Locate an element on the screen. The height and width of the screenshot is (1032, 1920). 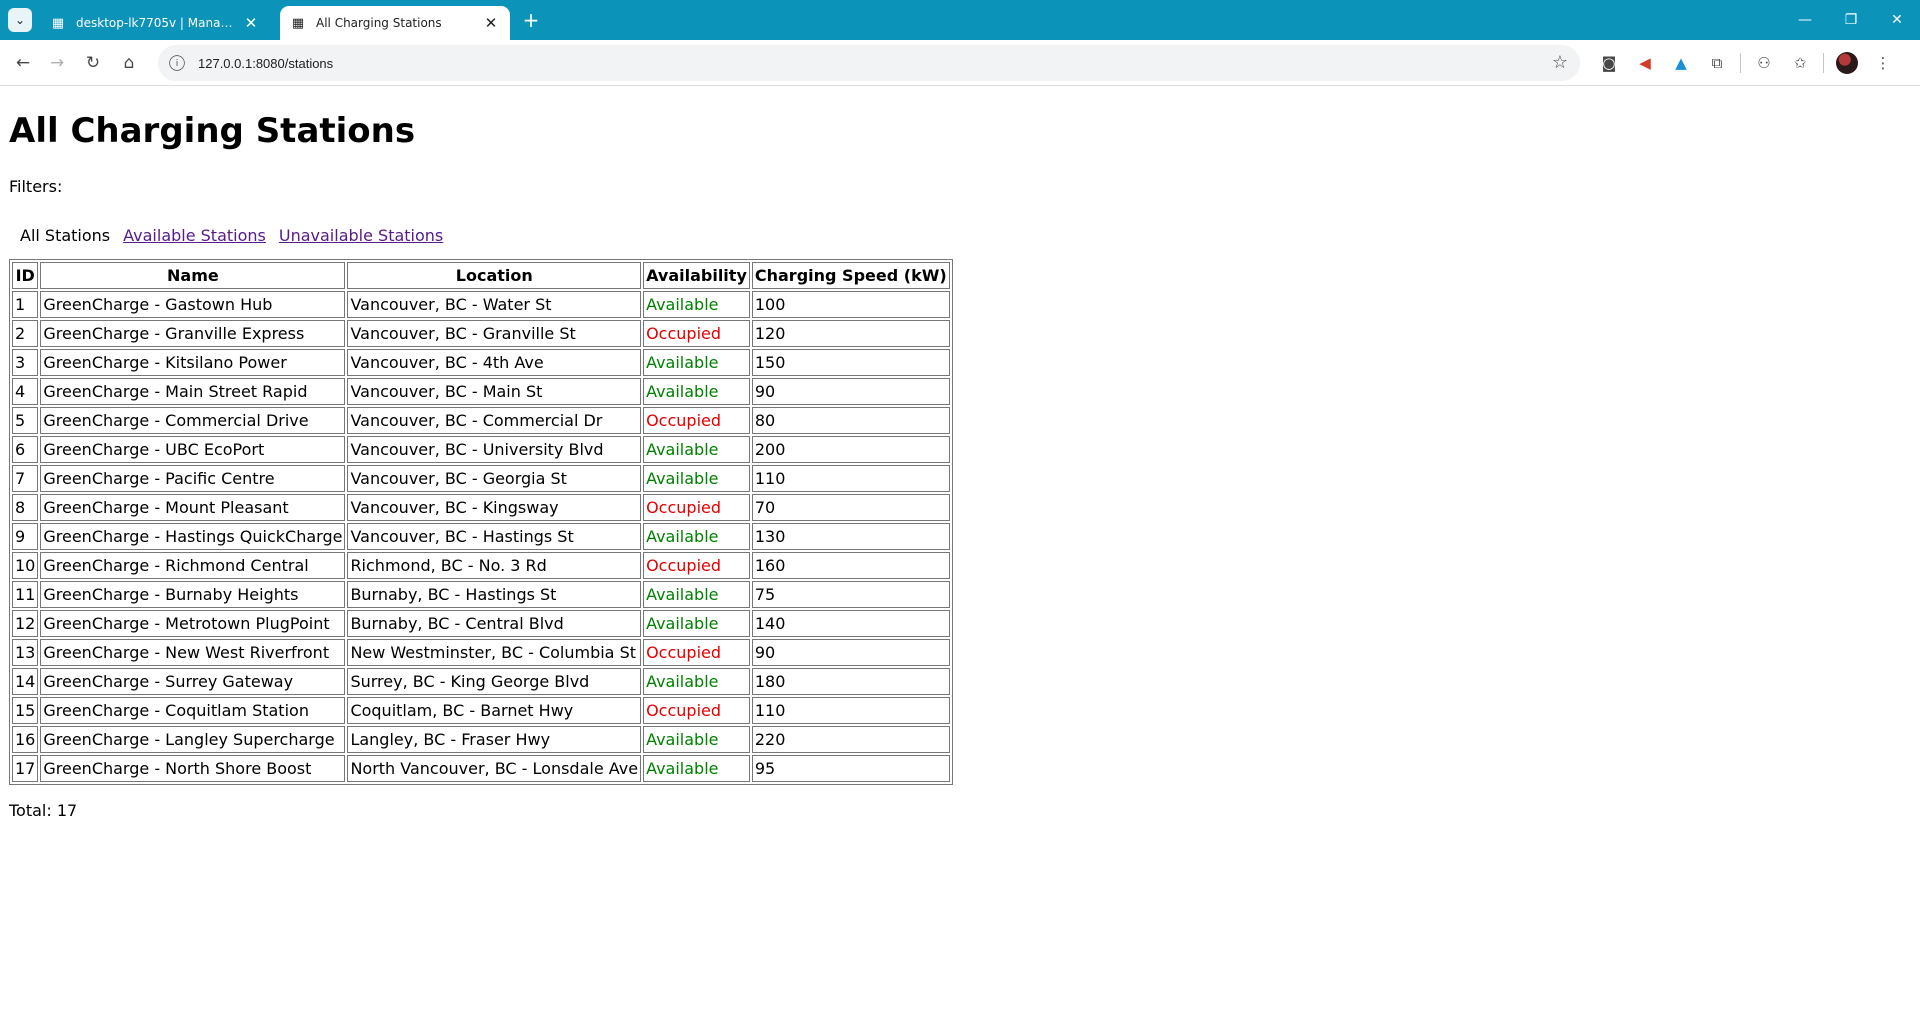
cell-charging-speed: 130 is located at coordinates (850, 536).